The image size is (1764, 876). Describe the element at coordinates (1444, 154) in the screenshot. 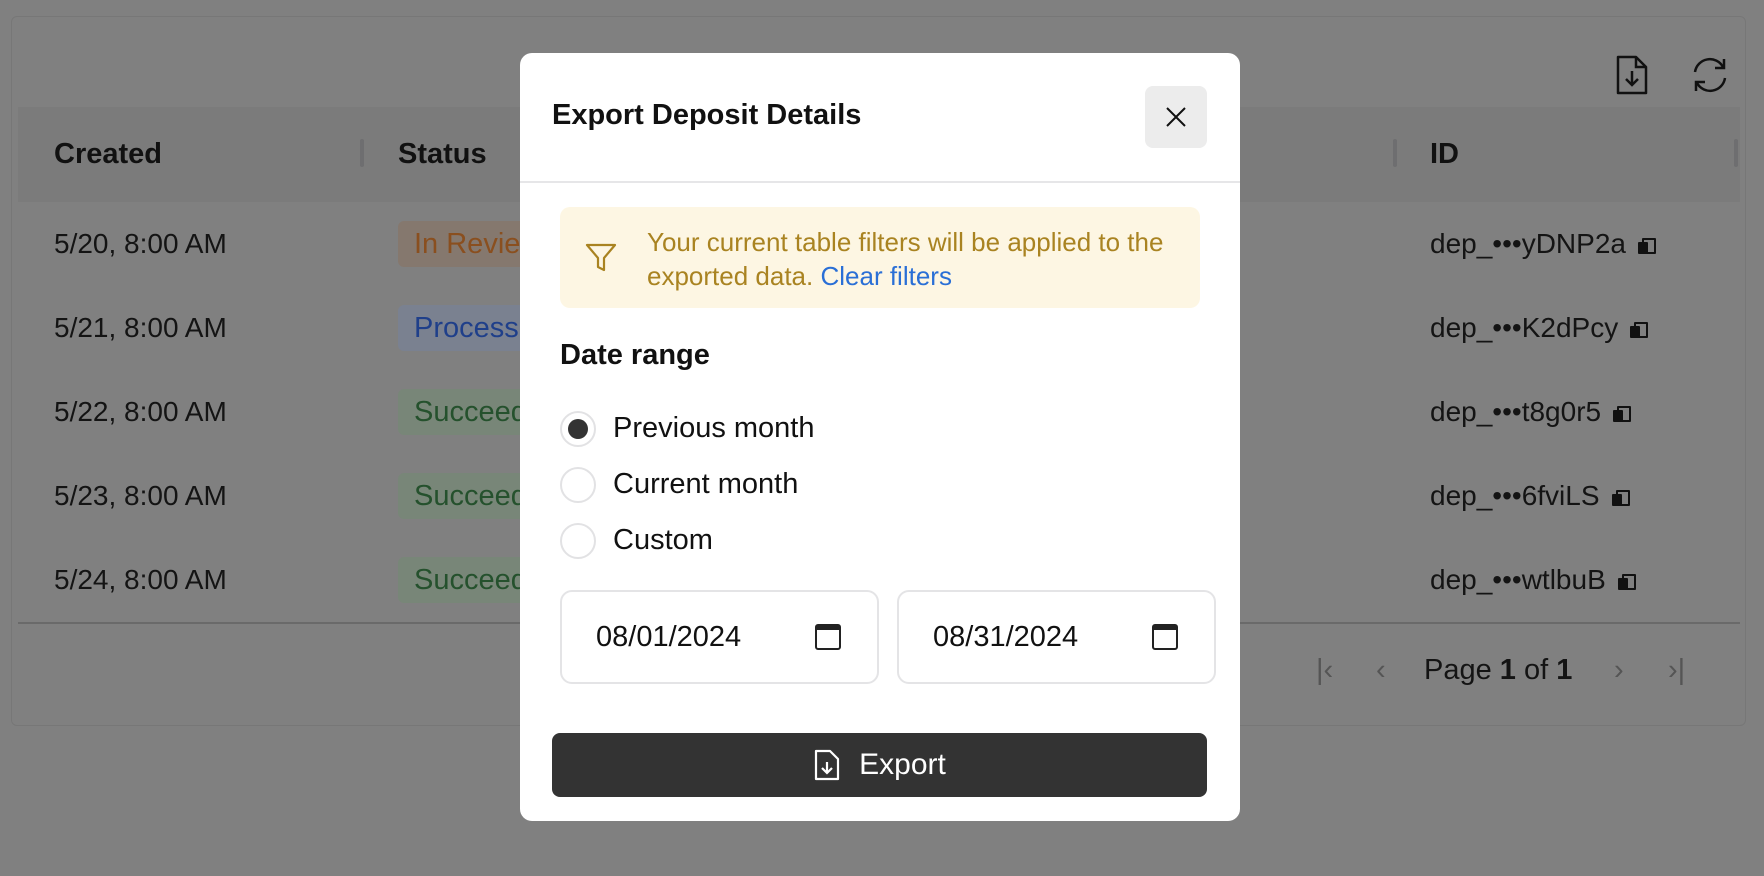

I see `column-id: ID` at that location.